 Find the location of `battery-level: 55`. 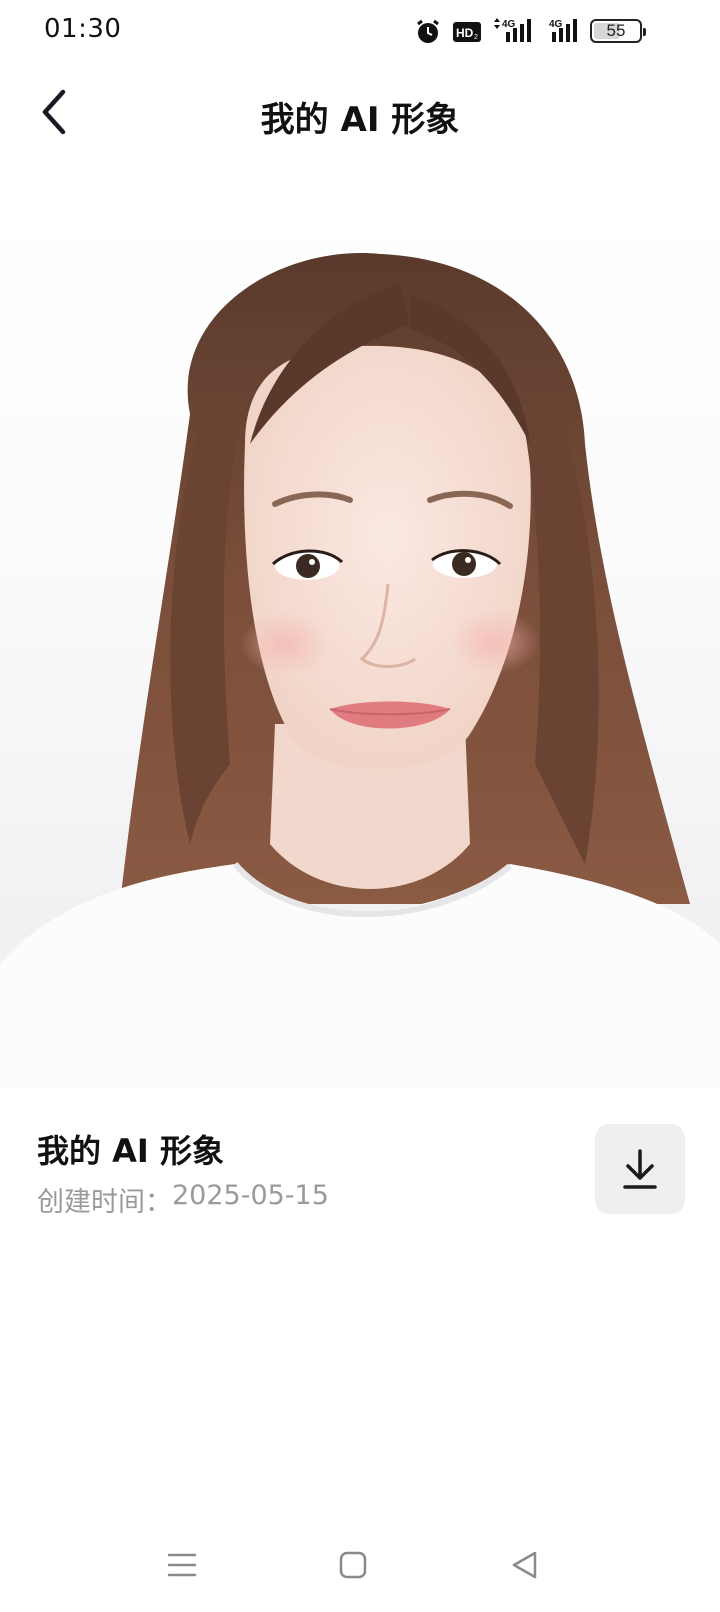

battery-level: 55 is located at coordinates (616, 30).